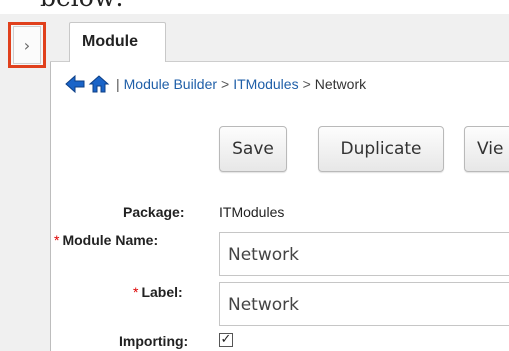  I want to click on breadcrumb-itmodules: ITModules, so click(265, 84).